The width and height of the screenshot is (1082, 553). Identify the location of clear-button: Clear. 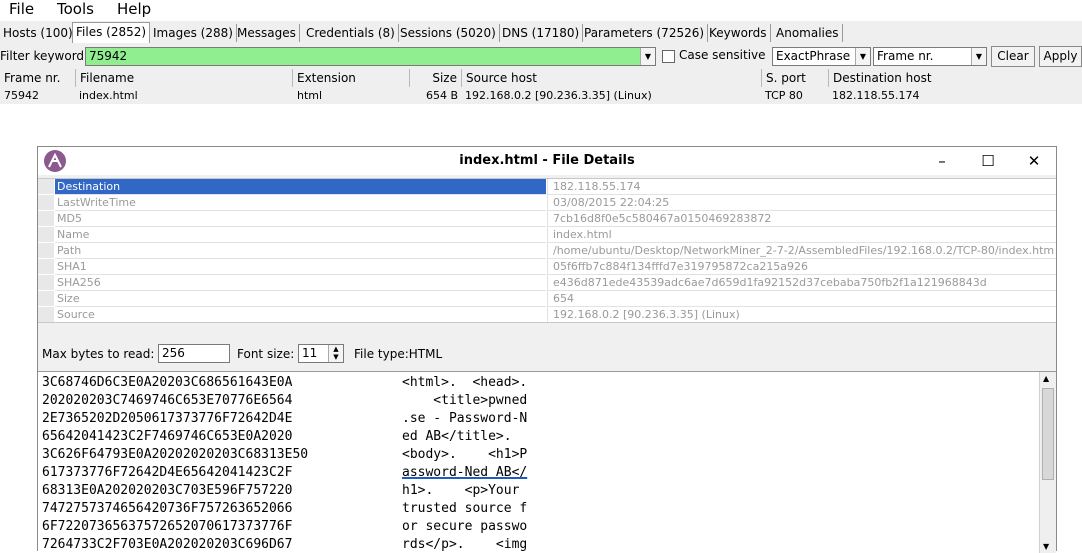
(1013, 56).